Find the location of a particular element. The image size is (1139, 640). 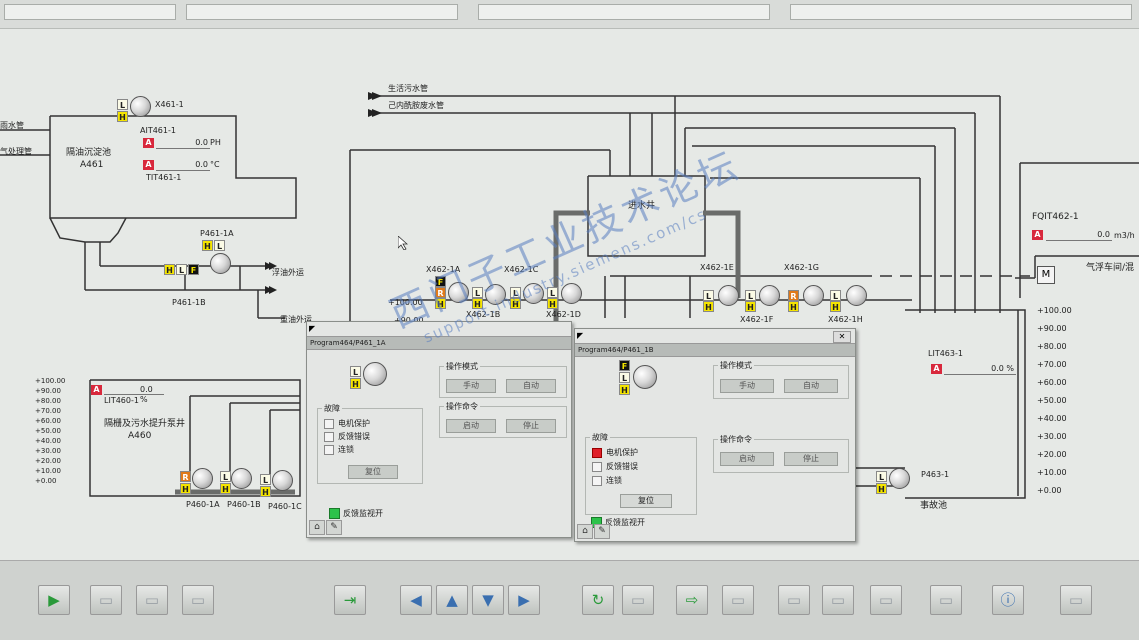

flow-unit: m3/h is located at coordinates (1124, 235).